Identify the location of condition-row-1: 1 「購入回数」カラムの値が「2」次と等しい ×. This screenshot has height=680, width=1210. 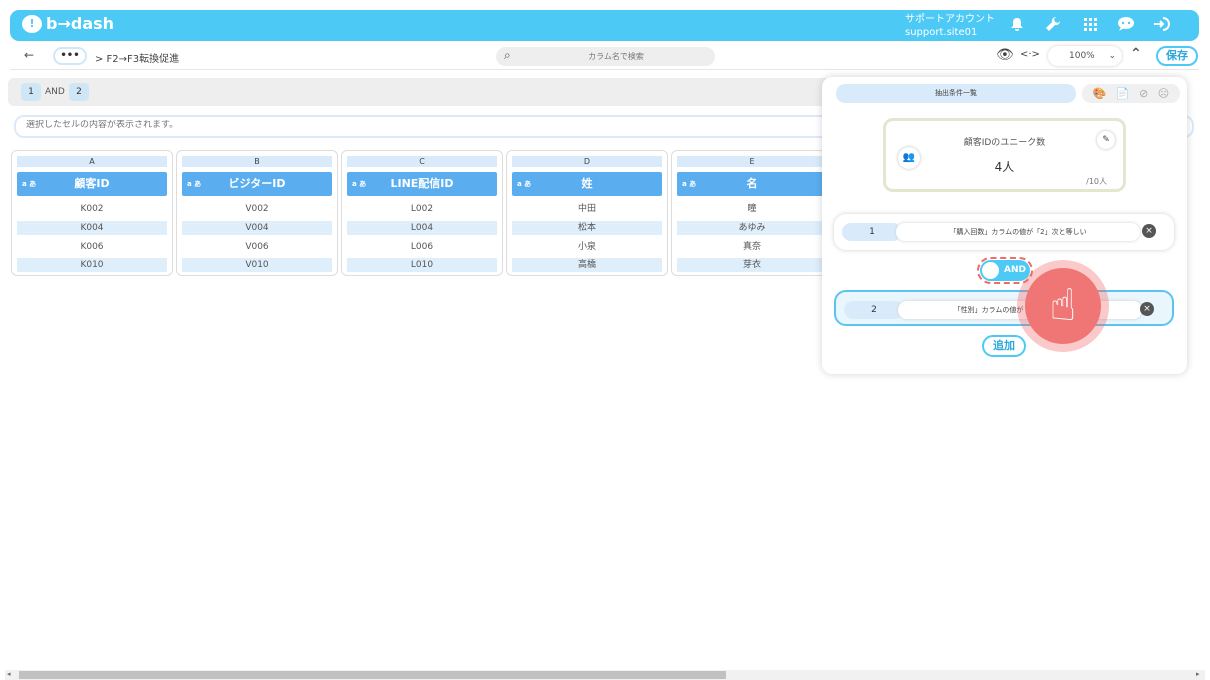
(1004, 232).